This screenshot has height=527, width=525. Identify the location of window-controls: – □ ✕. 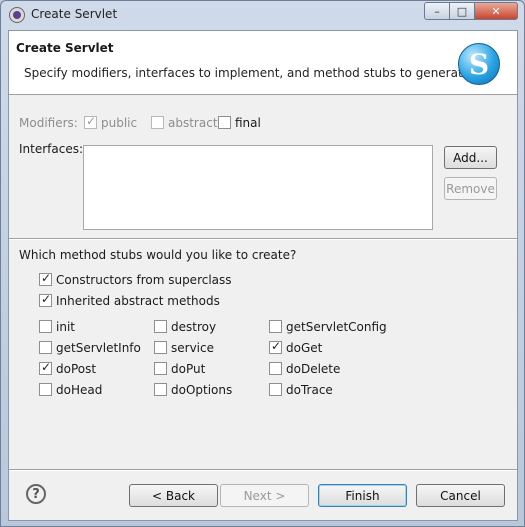
(471, 11).